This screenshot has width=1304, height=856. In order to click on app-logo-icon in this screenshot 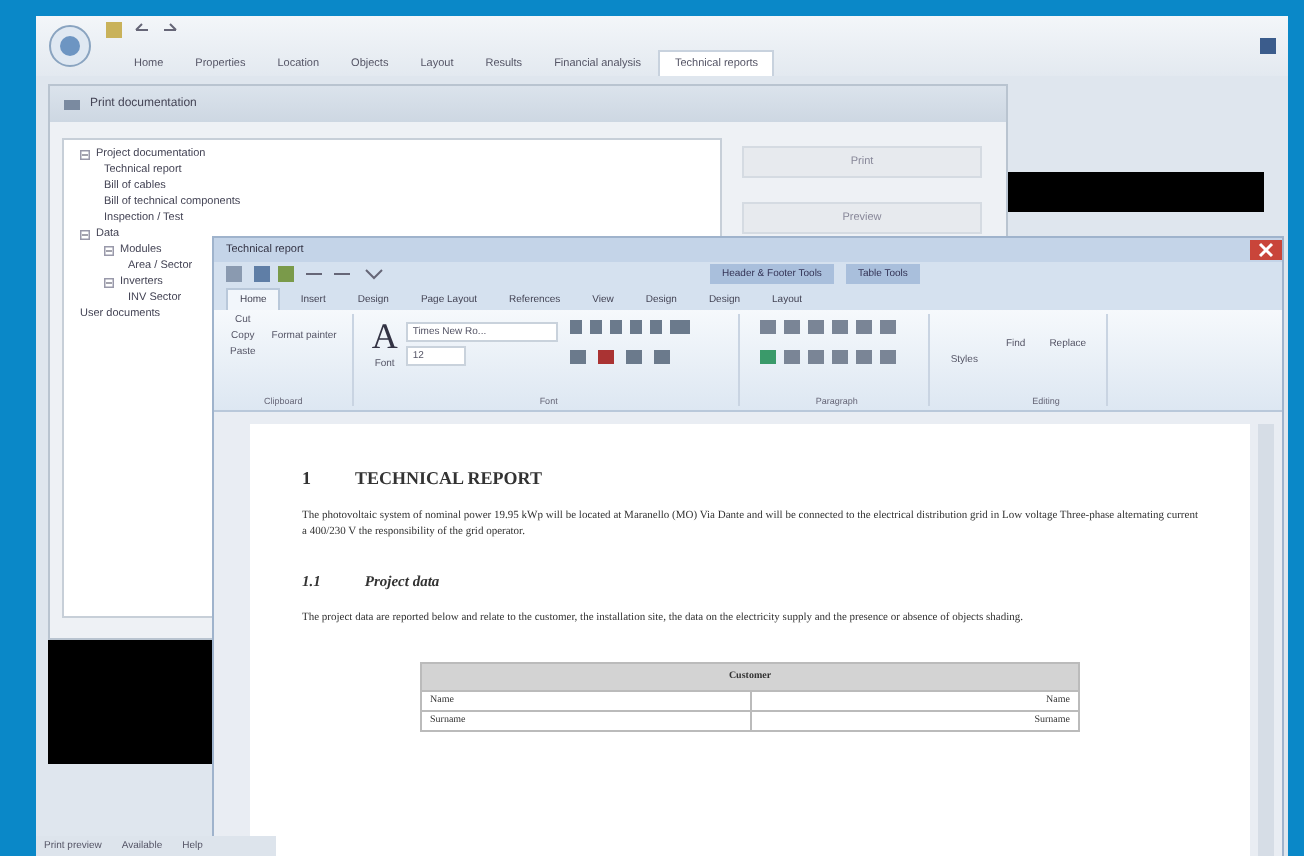, I will do `click(70, 46)`.